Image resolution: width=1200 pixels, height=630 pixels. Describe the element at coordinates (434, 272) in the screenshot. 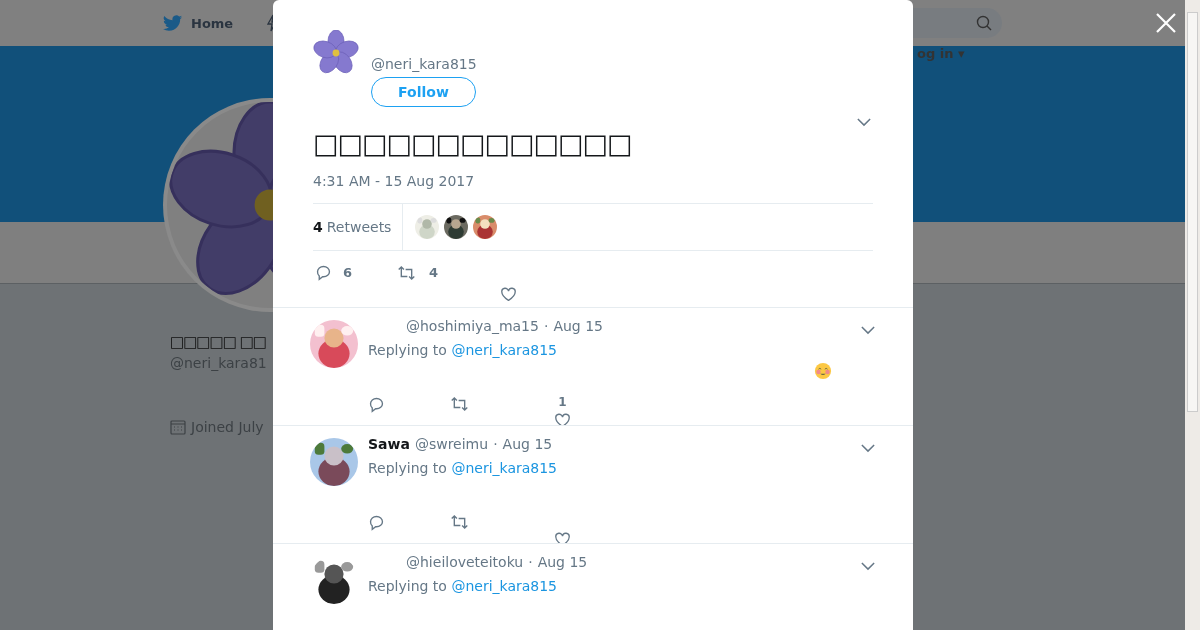

I see `retweet-count: 4` at that location.